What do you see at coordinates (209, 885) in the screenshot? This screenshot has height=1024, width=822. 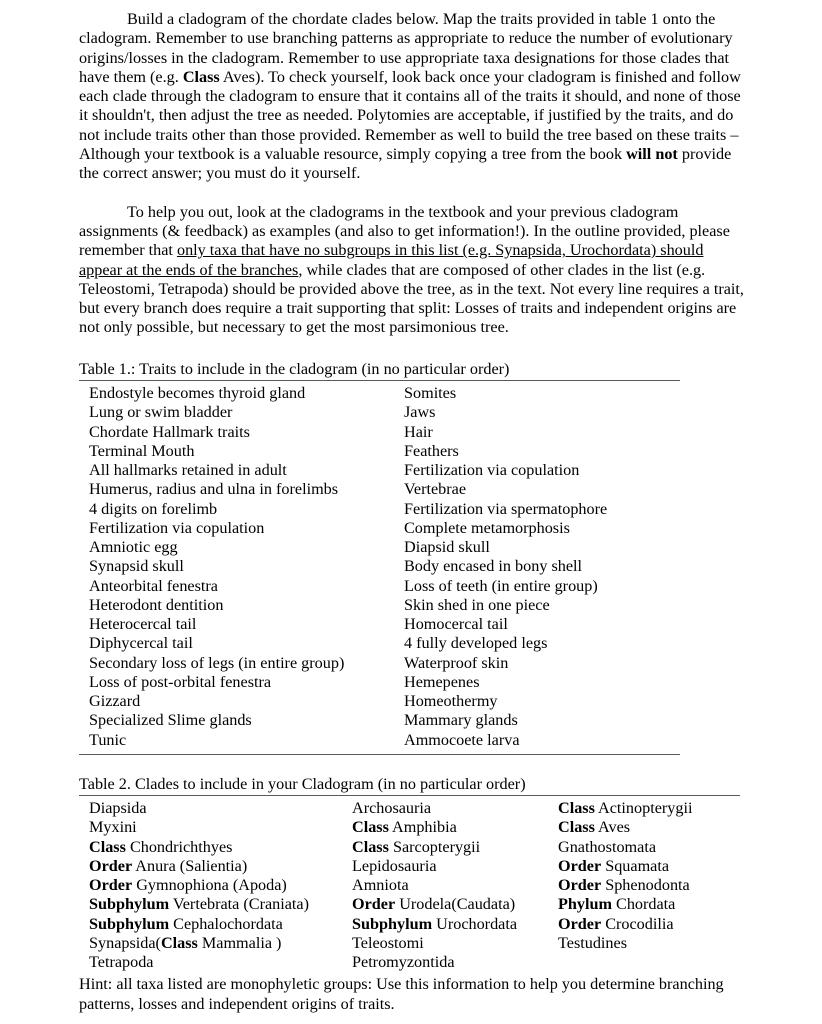 I see `text-run: Gymnophiona (Apoda)` at bounding box center [209, 885].